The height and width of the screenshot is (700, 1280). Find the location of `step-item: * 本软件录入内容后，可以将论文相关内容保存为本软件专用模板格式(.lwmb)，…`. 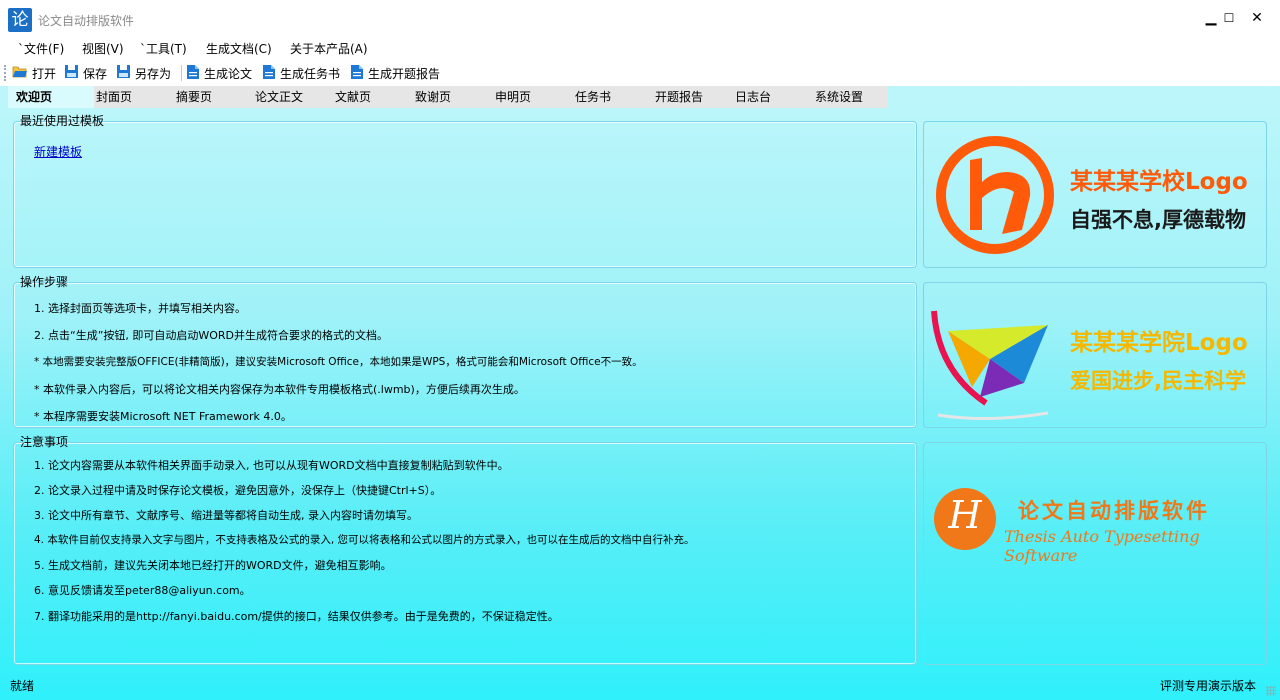

step-item: * 本软件录入内容后，可以将论文相关内容保存为本软件专用模板格式(.lwmb)，… is located at coordinates (279, 389).